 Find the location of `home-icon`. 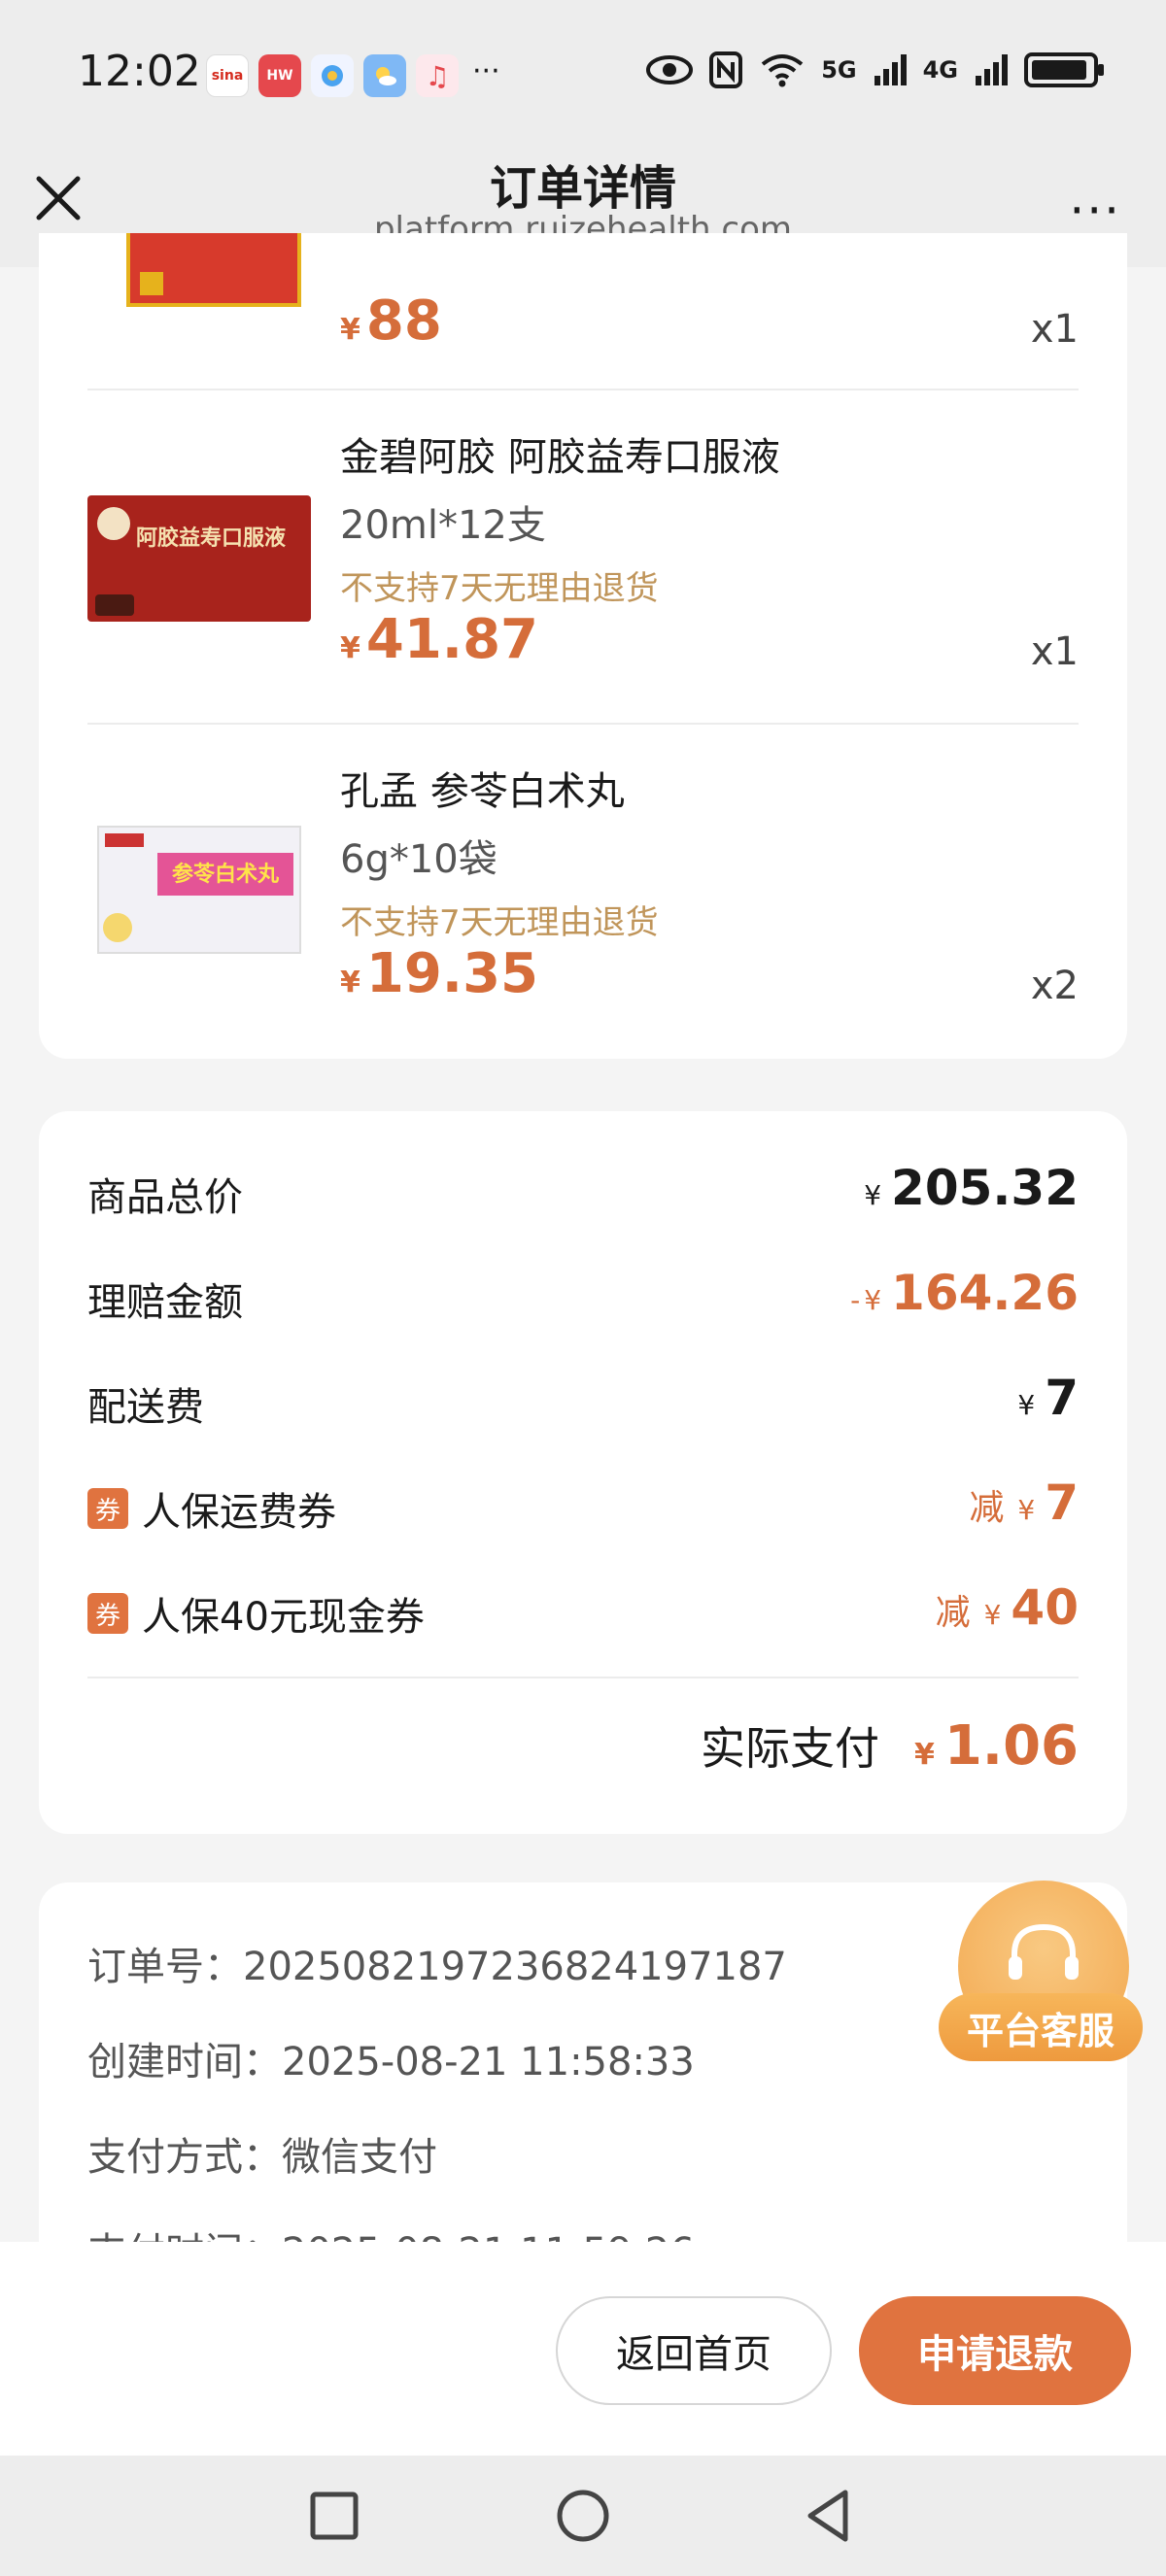

home-icon is located at coordinates (583, 2516).